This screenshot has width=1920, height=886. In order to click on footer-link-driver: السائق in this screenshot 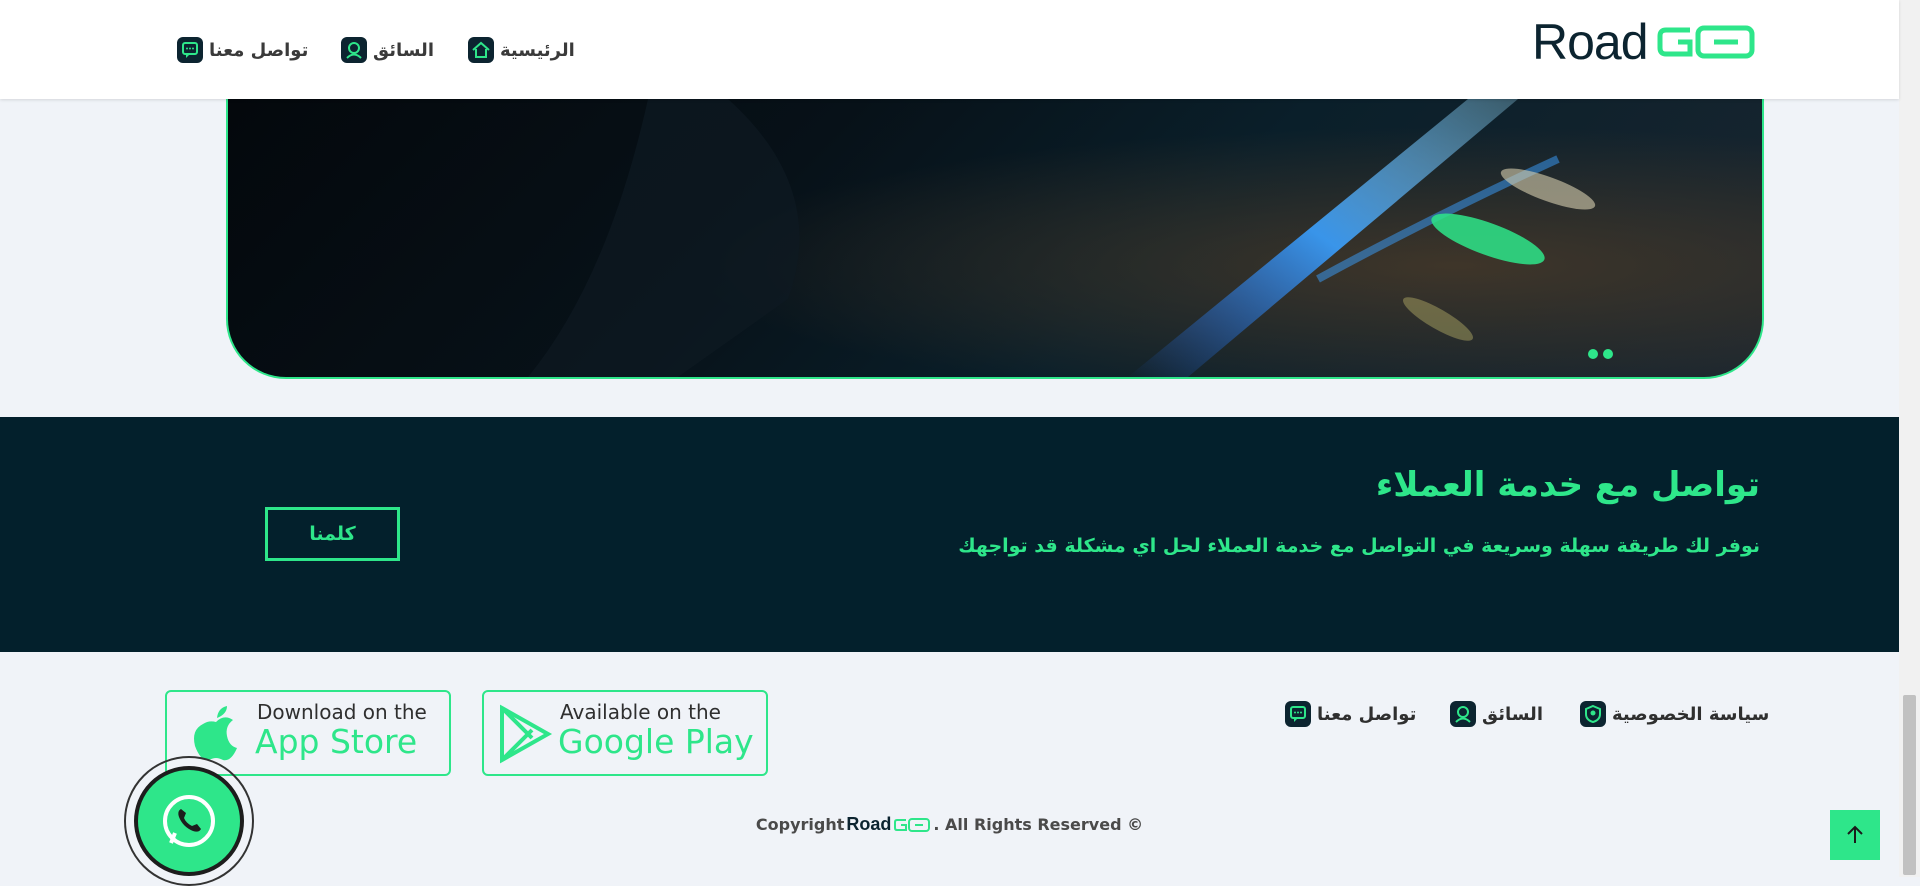, I will do `click(1496, 714)`.